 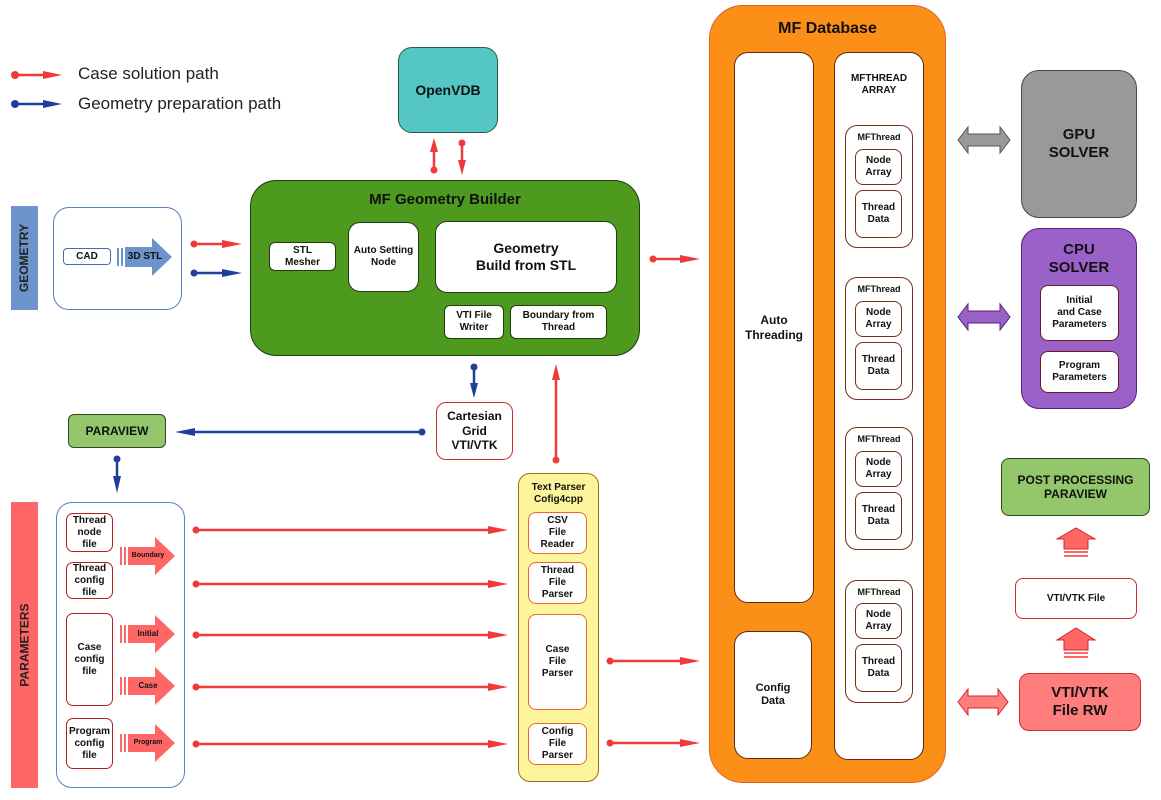 I want to click on thread-file-parser-box: Thread File Parser, so click(x=557, y=583).